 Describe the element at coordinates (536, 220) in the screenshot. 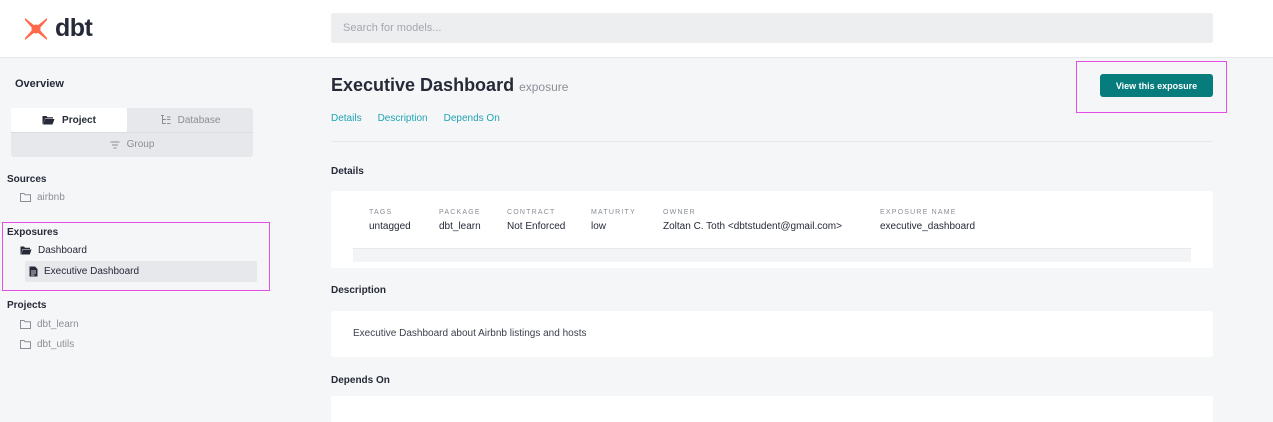

I see `meta-contract: CONTRACT Not Enforced` at that location.